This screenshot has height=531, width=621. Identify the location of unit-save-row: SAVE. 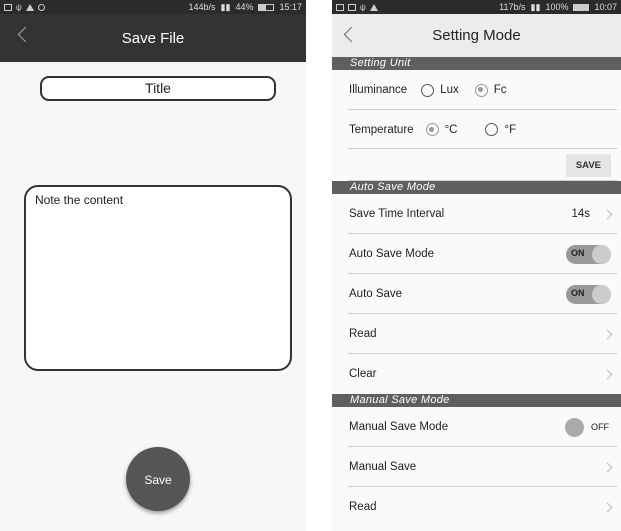
(476, 165).